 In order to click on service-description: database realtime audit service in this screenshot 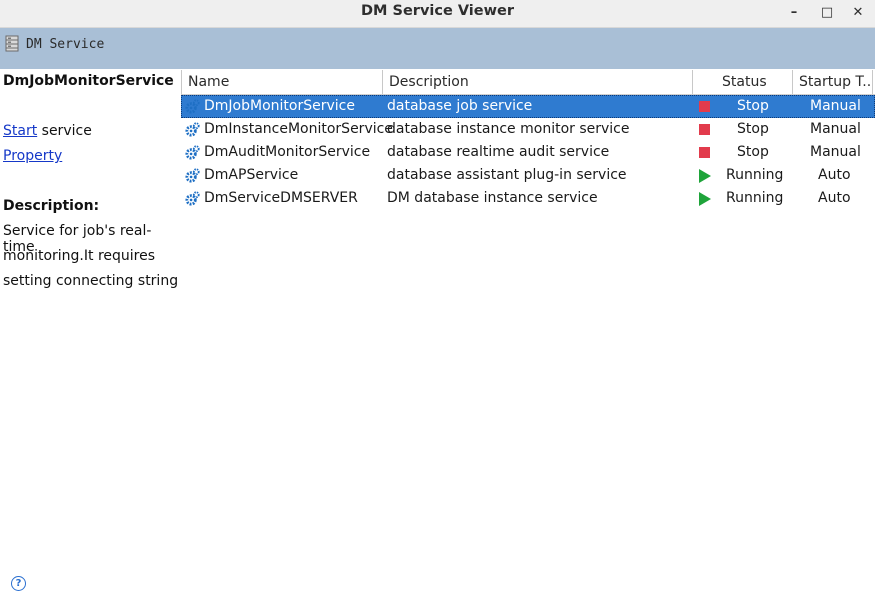, I will do `click(498, 152)`.